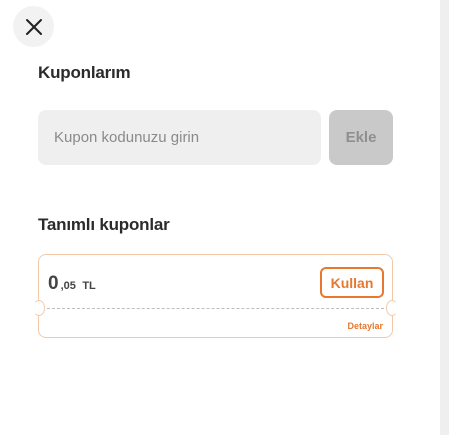 The width and height of the screenshot is (449, 435). What do you see at coordinates (68, 286) in the screenshot?
I see `coupon-amount-decimal: ,05` at bounding box center [68, 286].